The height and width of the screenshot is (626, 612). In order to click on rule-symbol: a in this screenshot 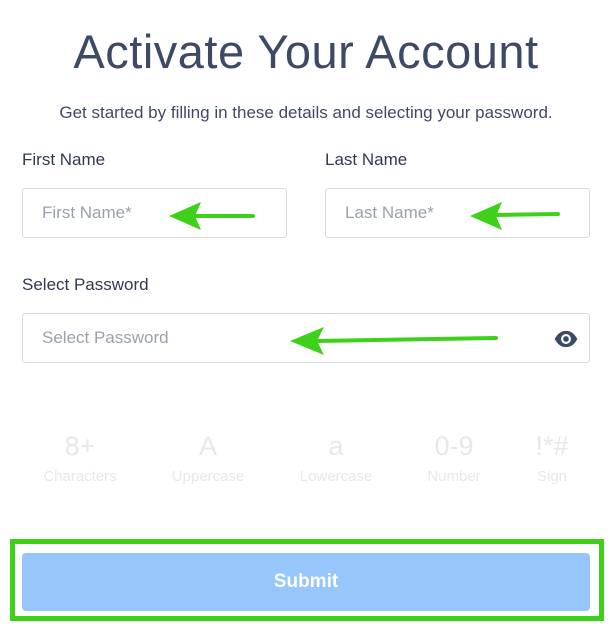, I will do `click(336, 446)`.